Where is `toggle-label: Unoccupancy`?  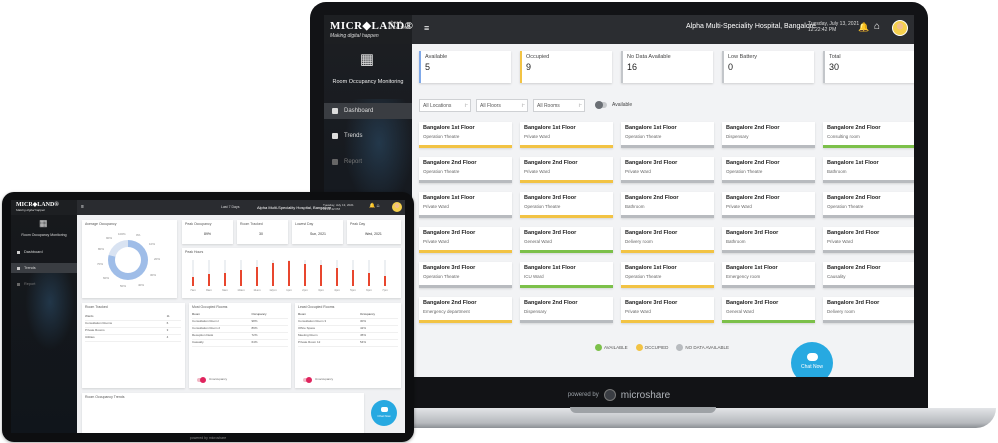
toggle-label: Unoccupancy is located at coordinates (324, 379).